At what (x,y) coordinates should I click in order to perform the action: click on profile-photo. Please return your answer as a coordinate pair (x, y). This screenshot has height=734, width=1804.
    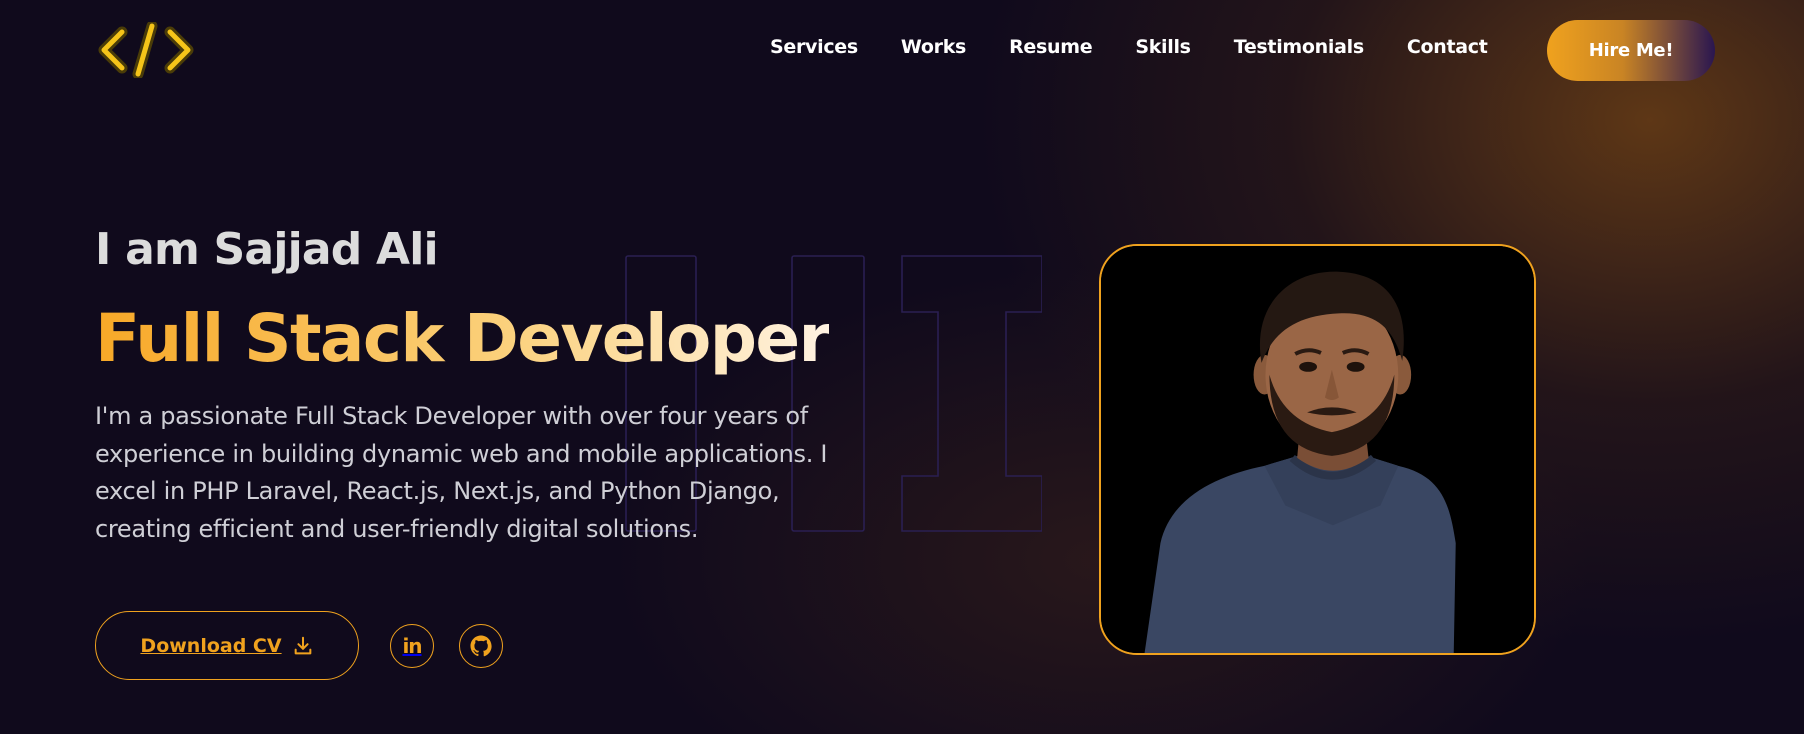
    Looking at the image, I should click on (1317, 449).